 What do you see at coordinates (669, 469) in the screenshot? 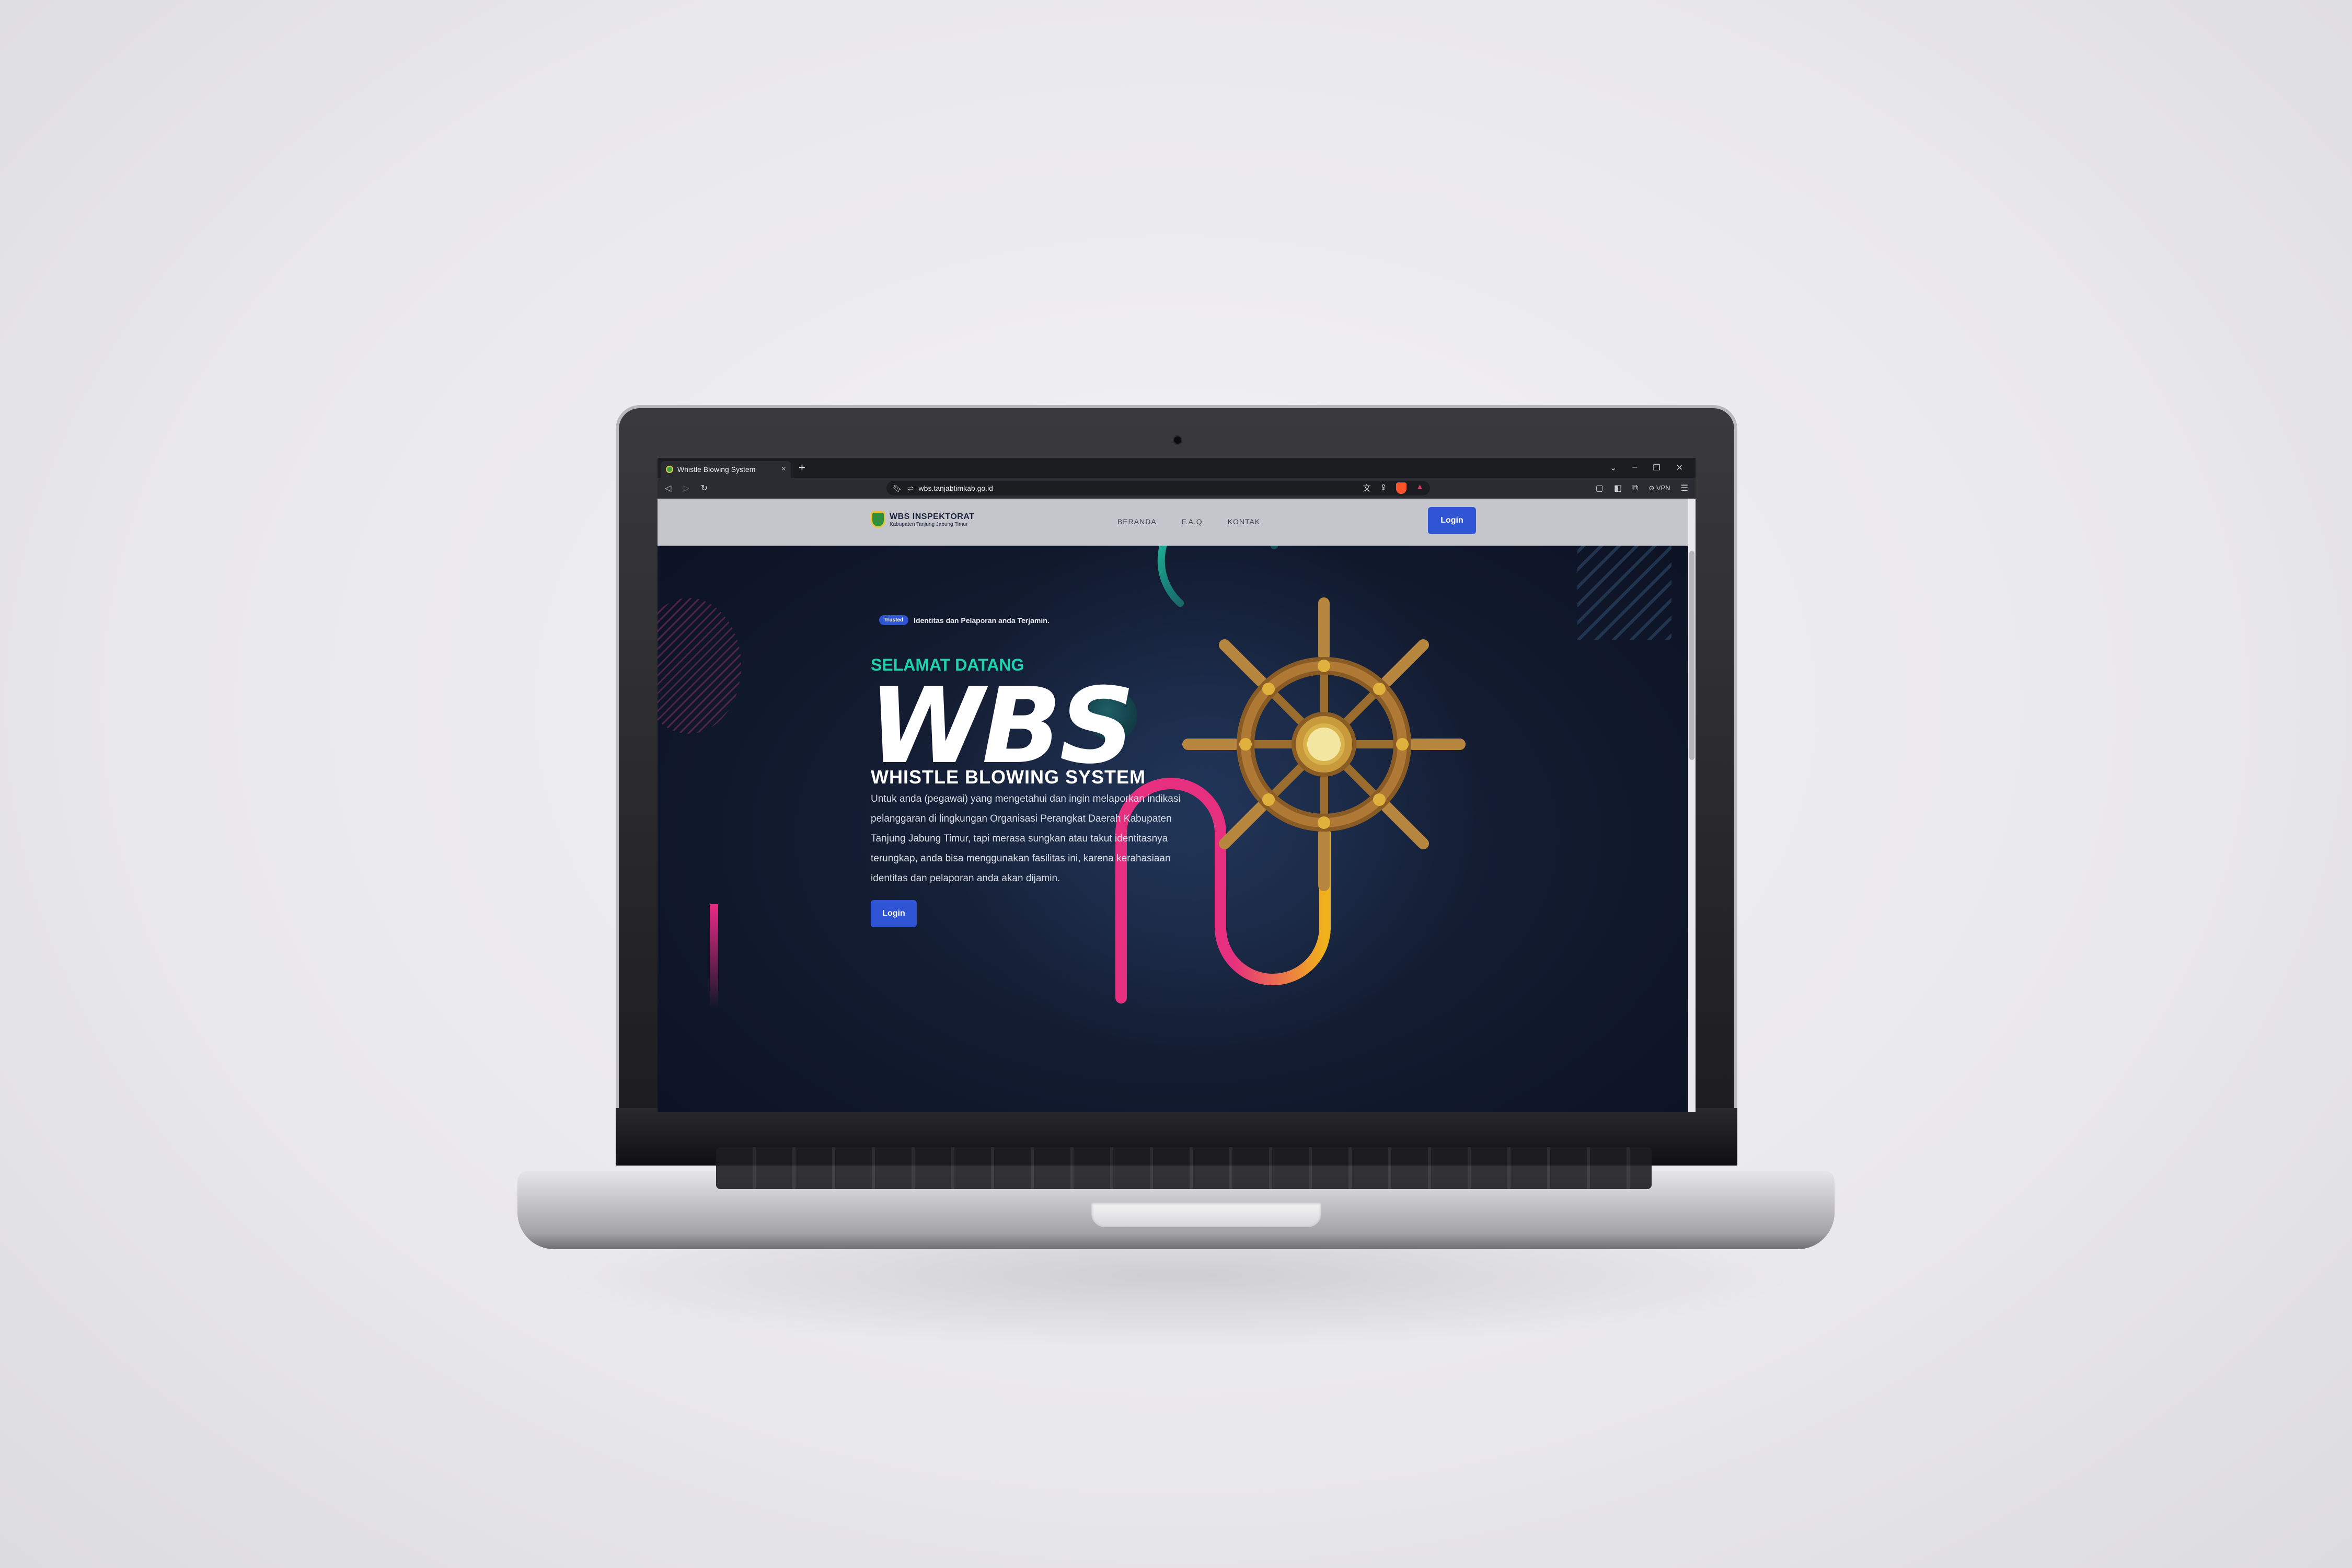
I see `favicon-icon` at bounding box center [669, 469].